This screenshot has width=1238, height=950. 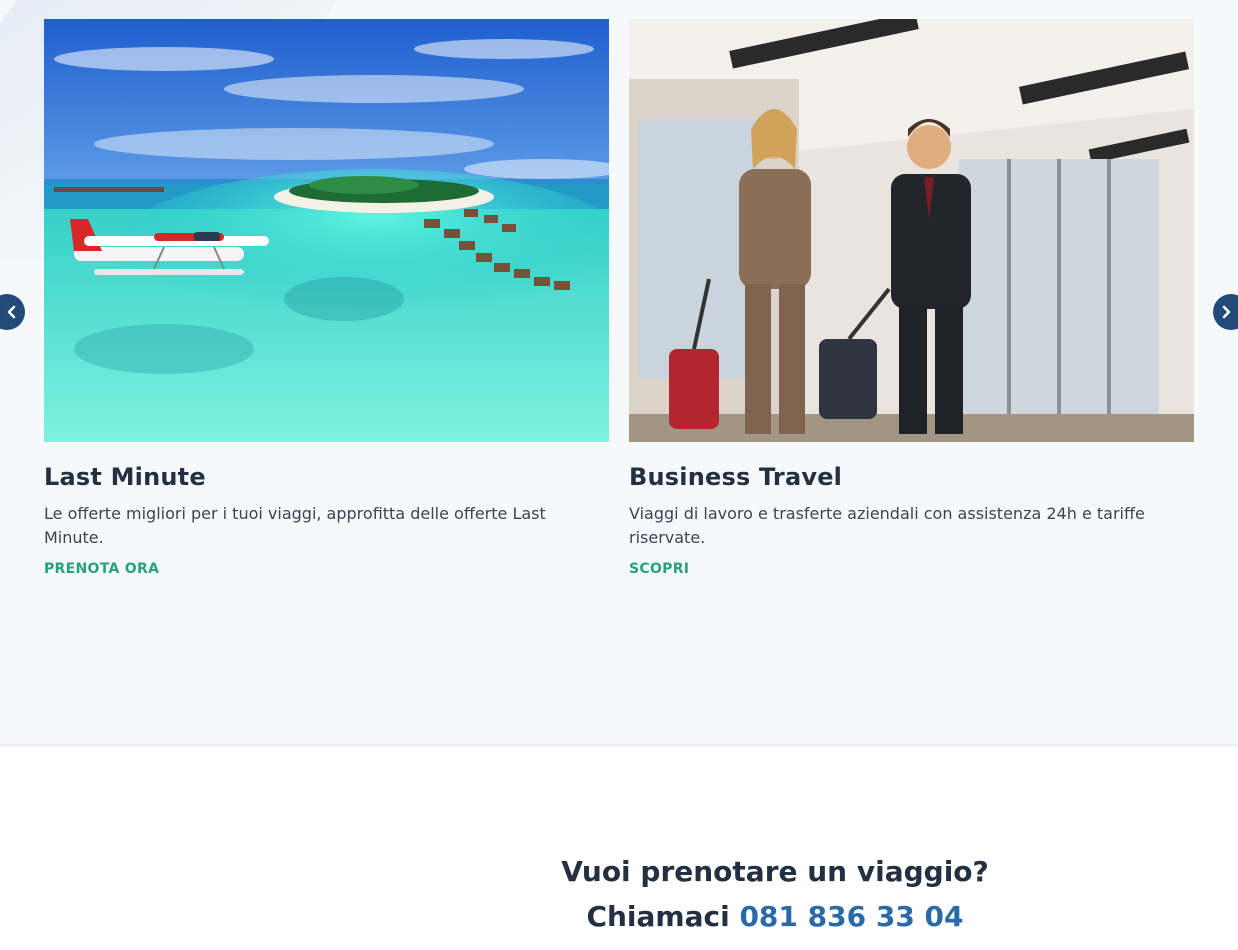 I want to click on card-title: Last Minute, so click(x=125, y=477).